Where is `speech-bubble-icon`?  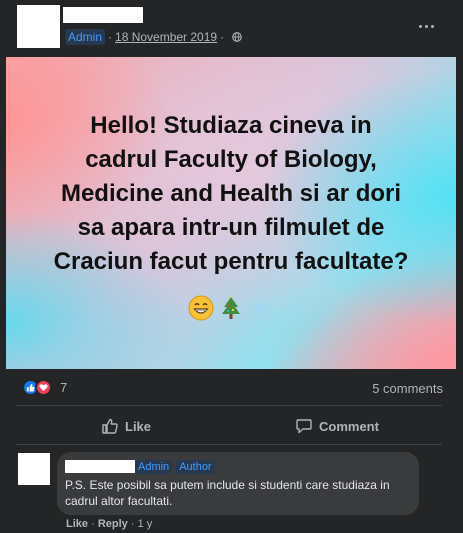 speech-bubble-icon is located at coordinates (304, 426).